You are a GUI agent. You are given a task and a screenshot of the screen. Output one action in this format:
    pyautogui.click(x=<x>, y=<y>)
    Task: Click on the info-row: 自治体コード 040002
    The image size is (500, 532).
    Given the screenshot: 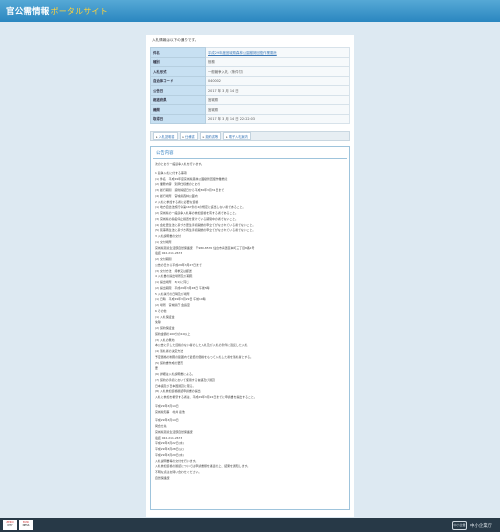 What is the action you would take?
    pyautogui.click(x=250, y=80)
    